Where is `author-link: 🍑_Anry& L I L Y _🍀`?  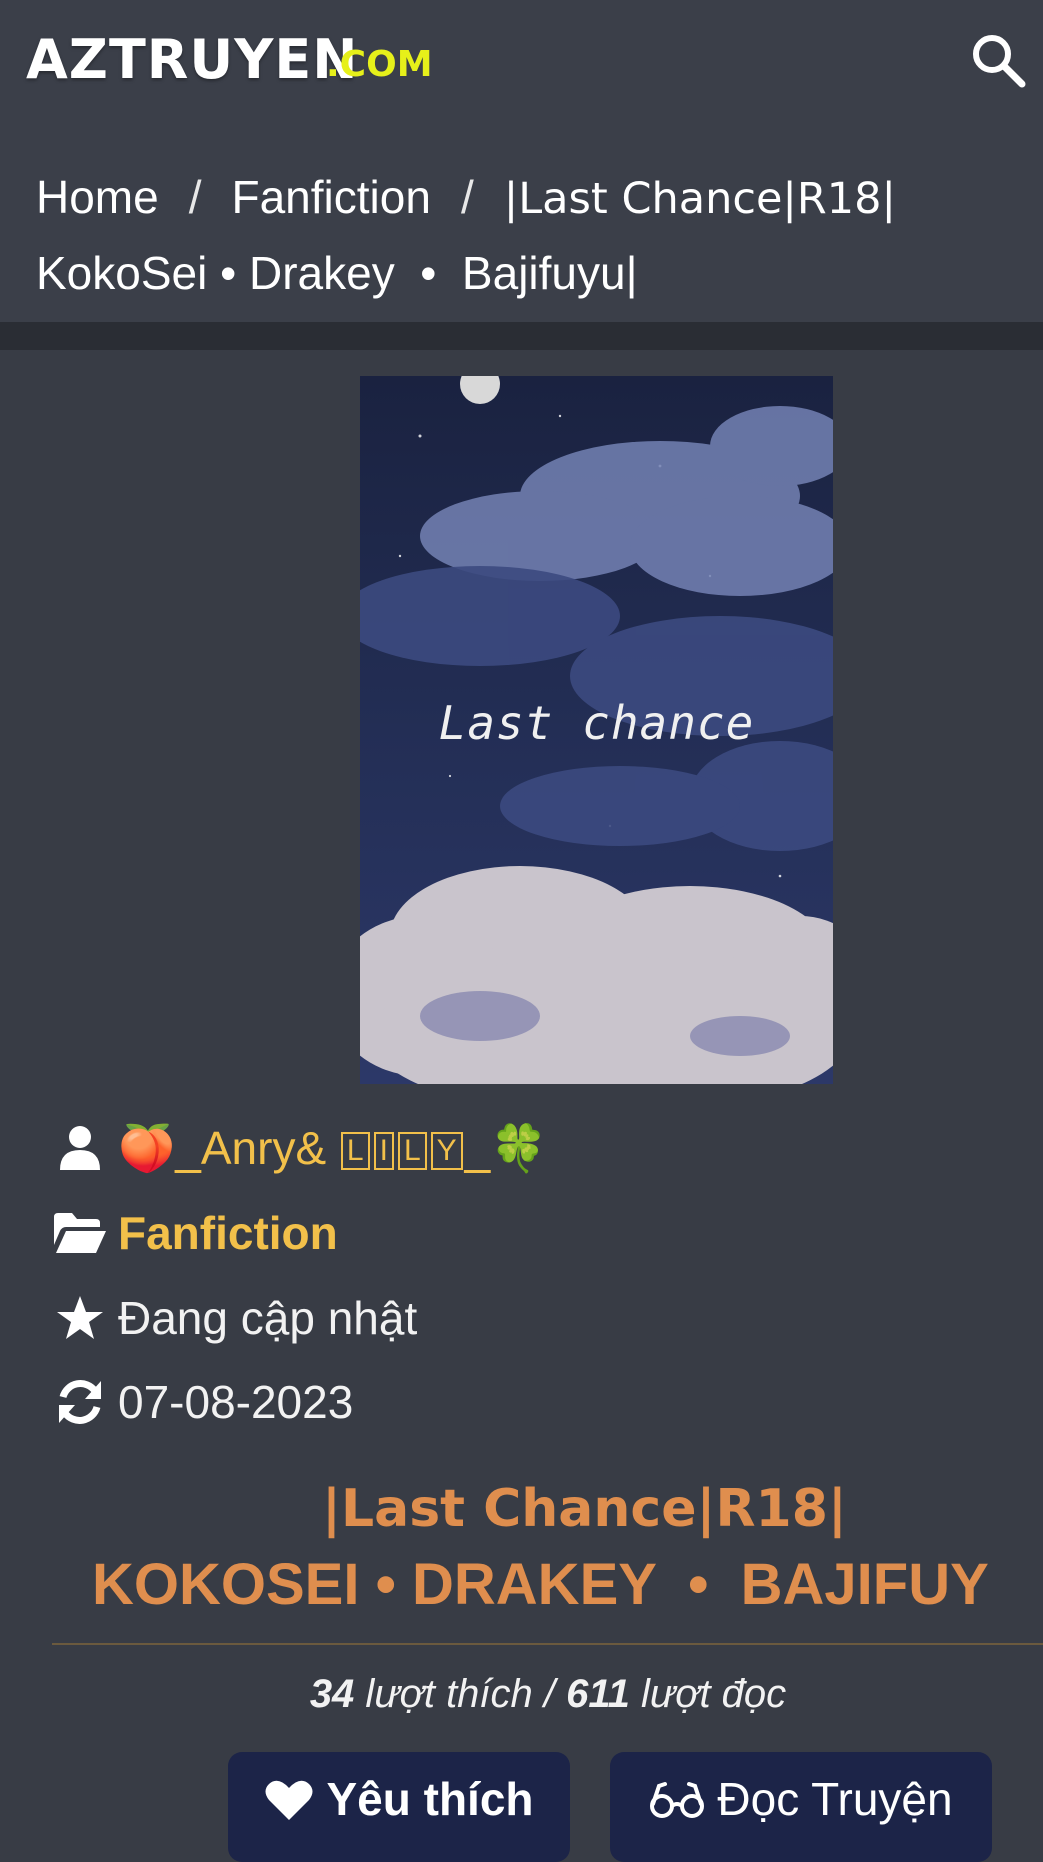
author-link: 🍑_Anry& L I L Y _🍀 is located at coordinates (333, 1148).